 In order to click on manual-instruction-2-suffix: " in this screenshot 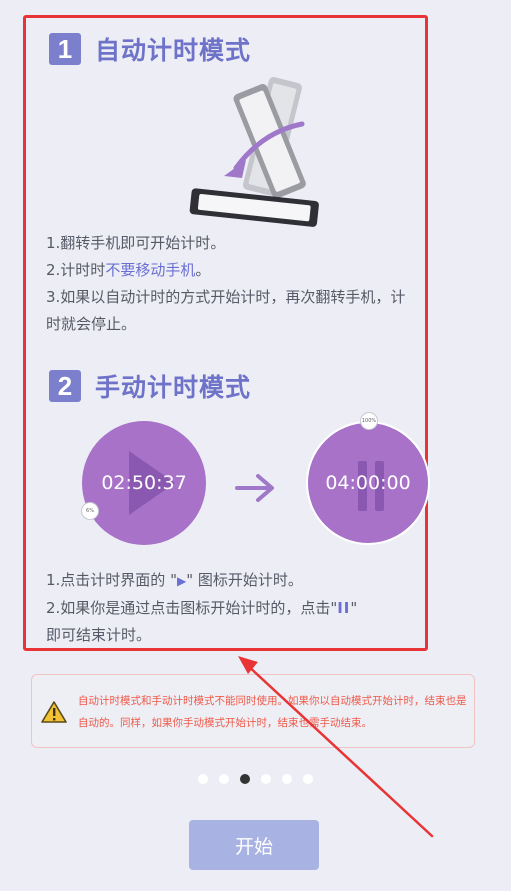, I will do `click(354, 608)`.